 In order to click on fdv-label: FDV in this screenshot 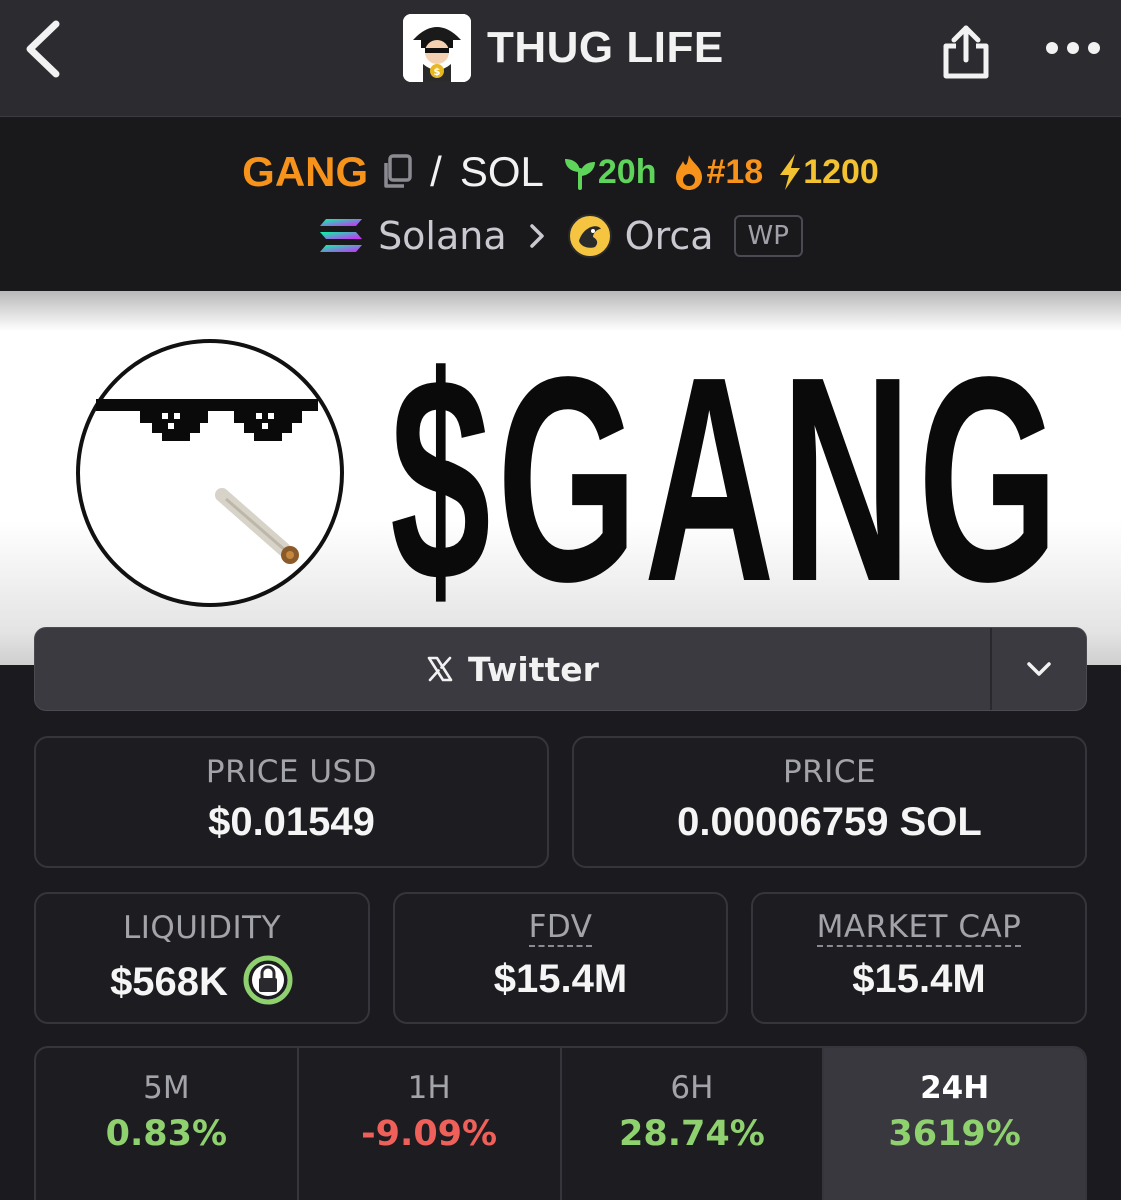, I will do `click(560, 928)`.